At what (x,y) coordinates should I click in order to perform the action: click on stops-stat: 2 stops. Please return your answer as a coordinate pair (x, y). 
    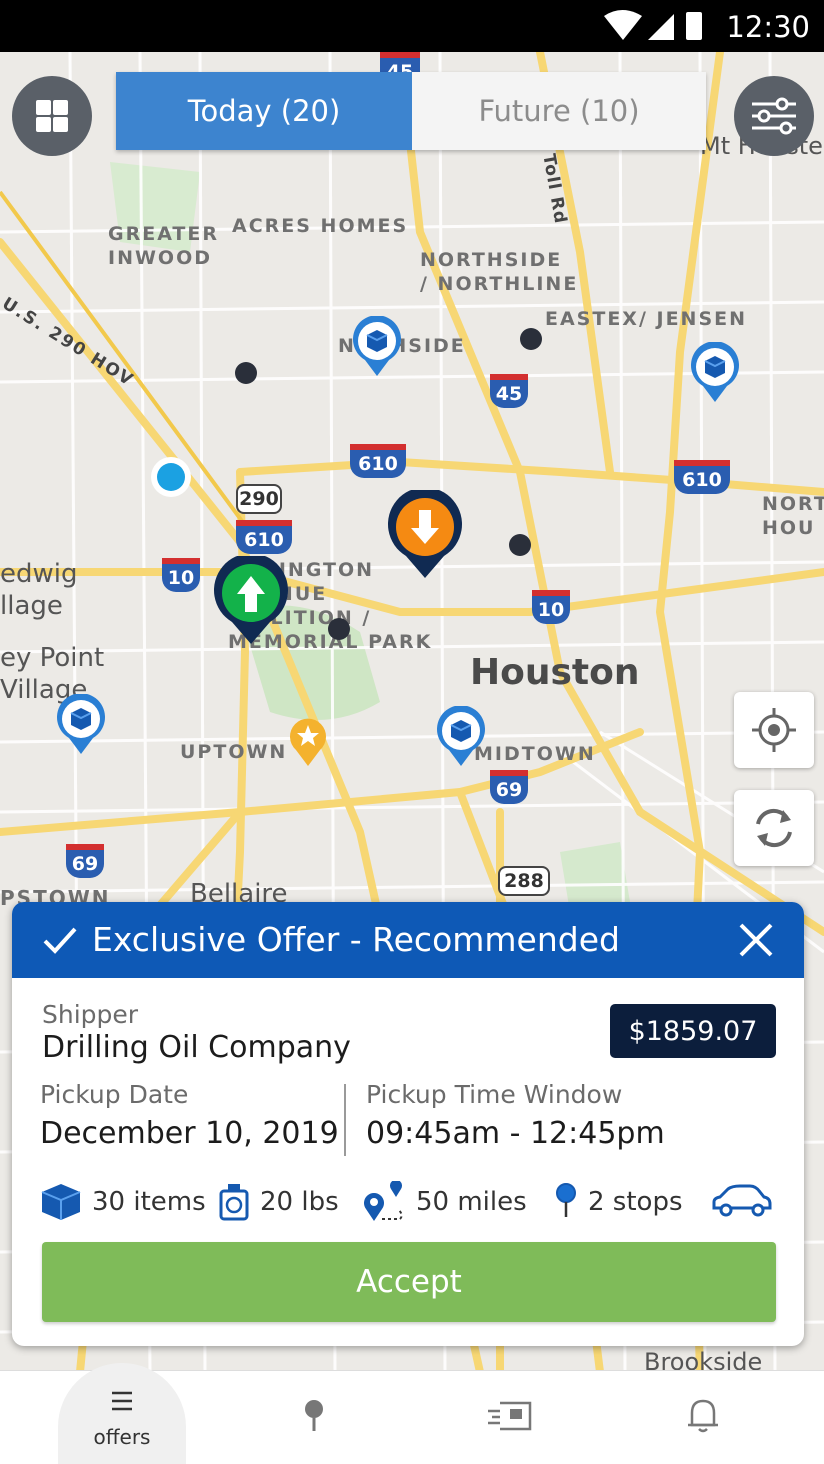
    Looking at the image, I should click on (618, 1202).